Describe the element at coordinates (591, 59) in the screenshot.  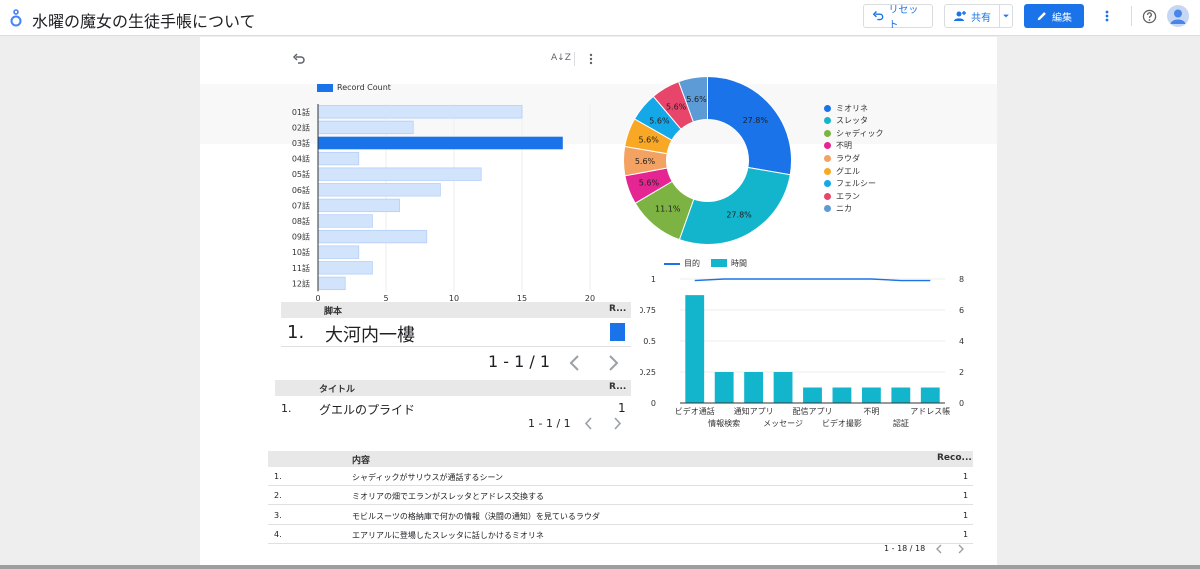
I see `chart-more-icon` at that location.